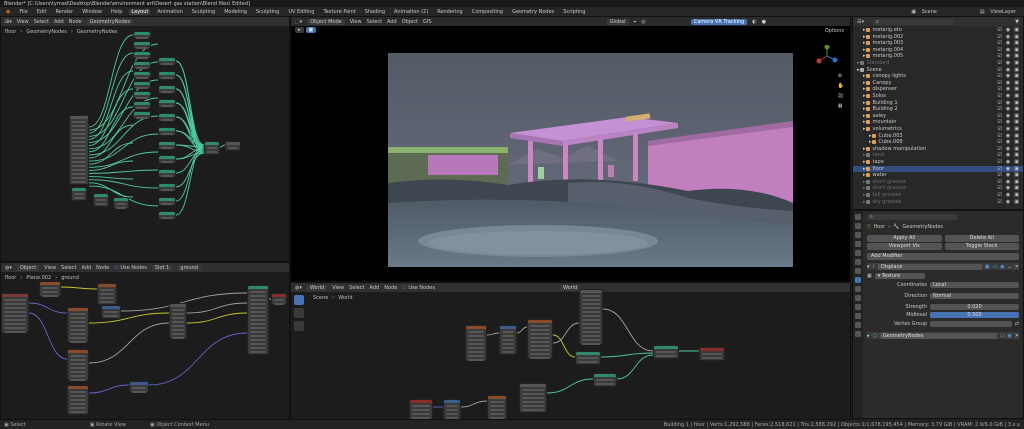 Image resolution: width=1024 pixels, height=429 pixels. I want to click on outliner-item: ▸ floor ☑ ◉ ▣, so click(938, 168).